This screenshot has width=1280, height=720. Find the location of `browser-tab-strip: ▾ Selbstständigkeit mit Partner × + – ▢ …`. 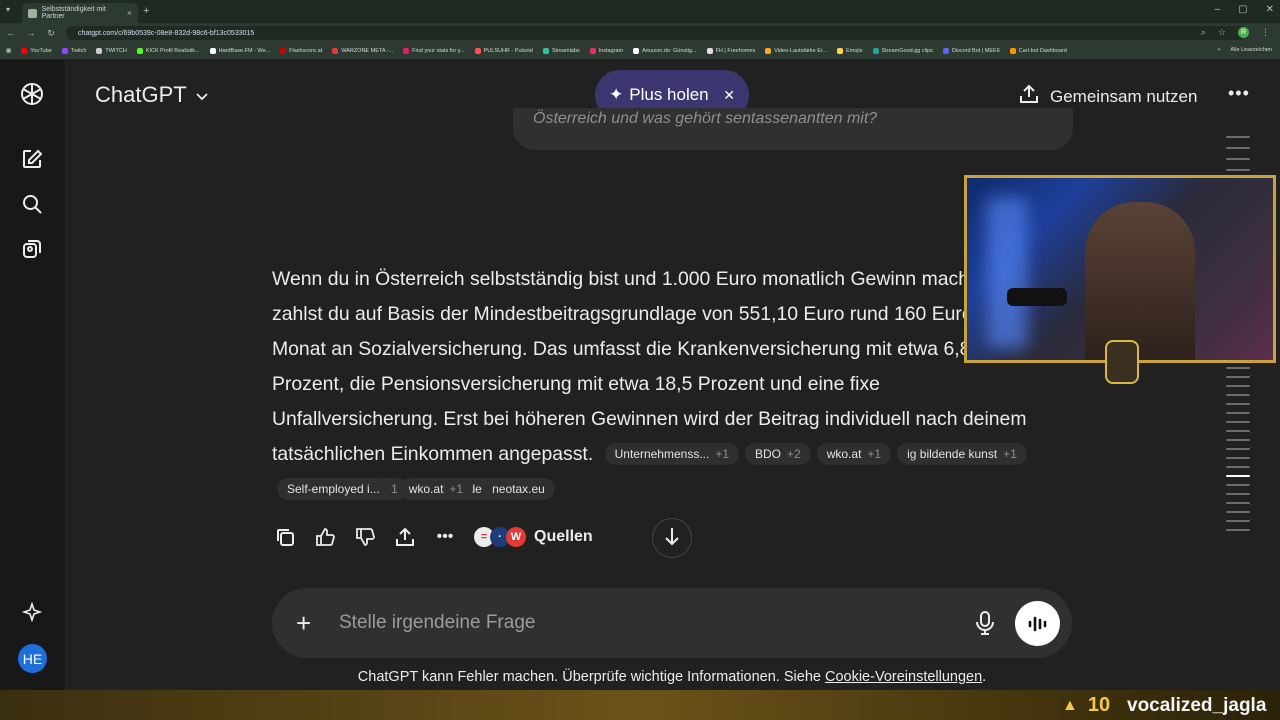

browser-tab-strip: ▾ Selbstständigkeit mit Partner × + – ▢ … is located at coordinates (640, 11).